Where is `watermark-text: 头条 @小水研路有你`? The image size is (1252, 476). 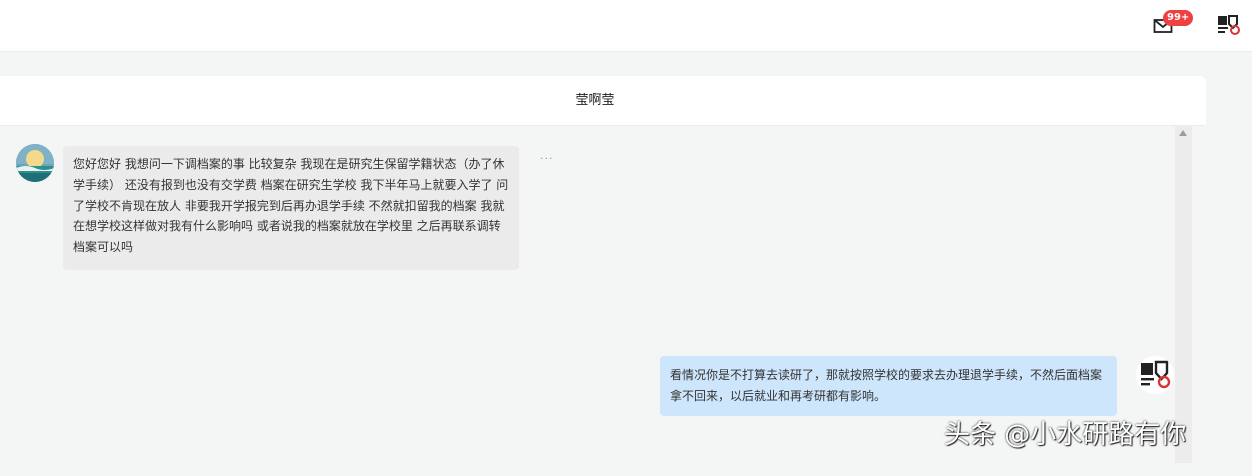 watermark-text: 头条 @小水研路有你 is located at coordinates (1065, 435).